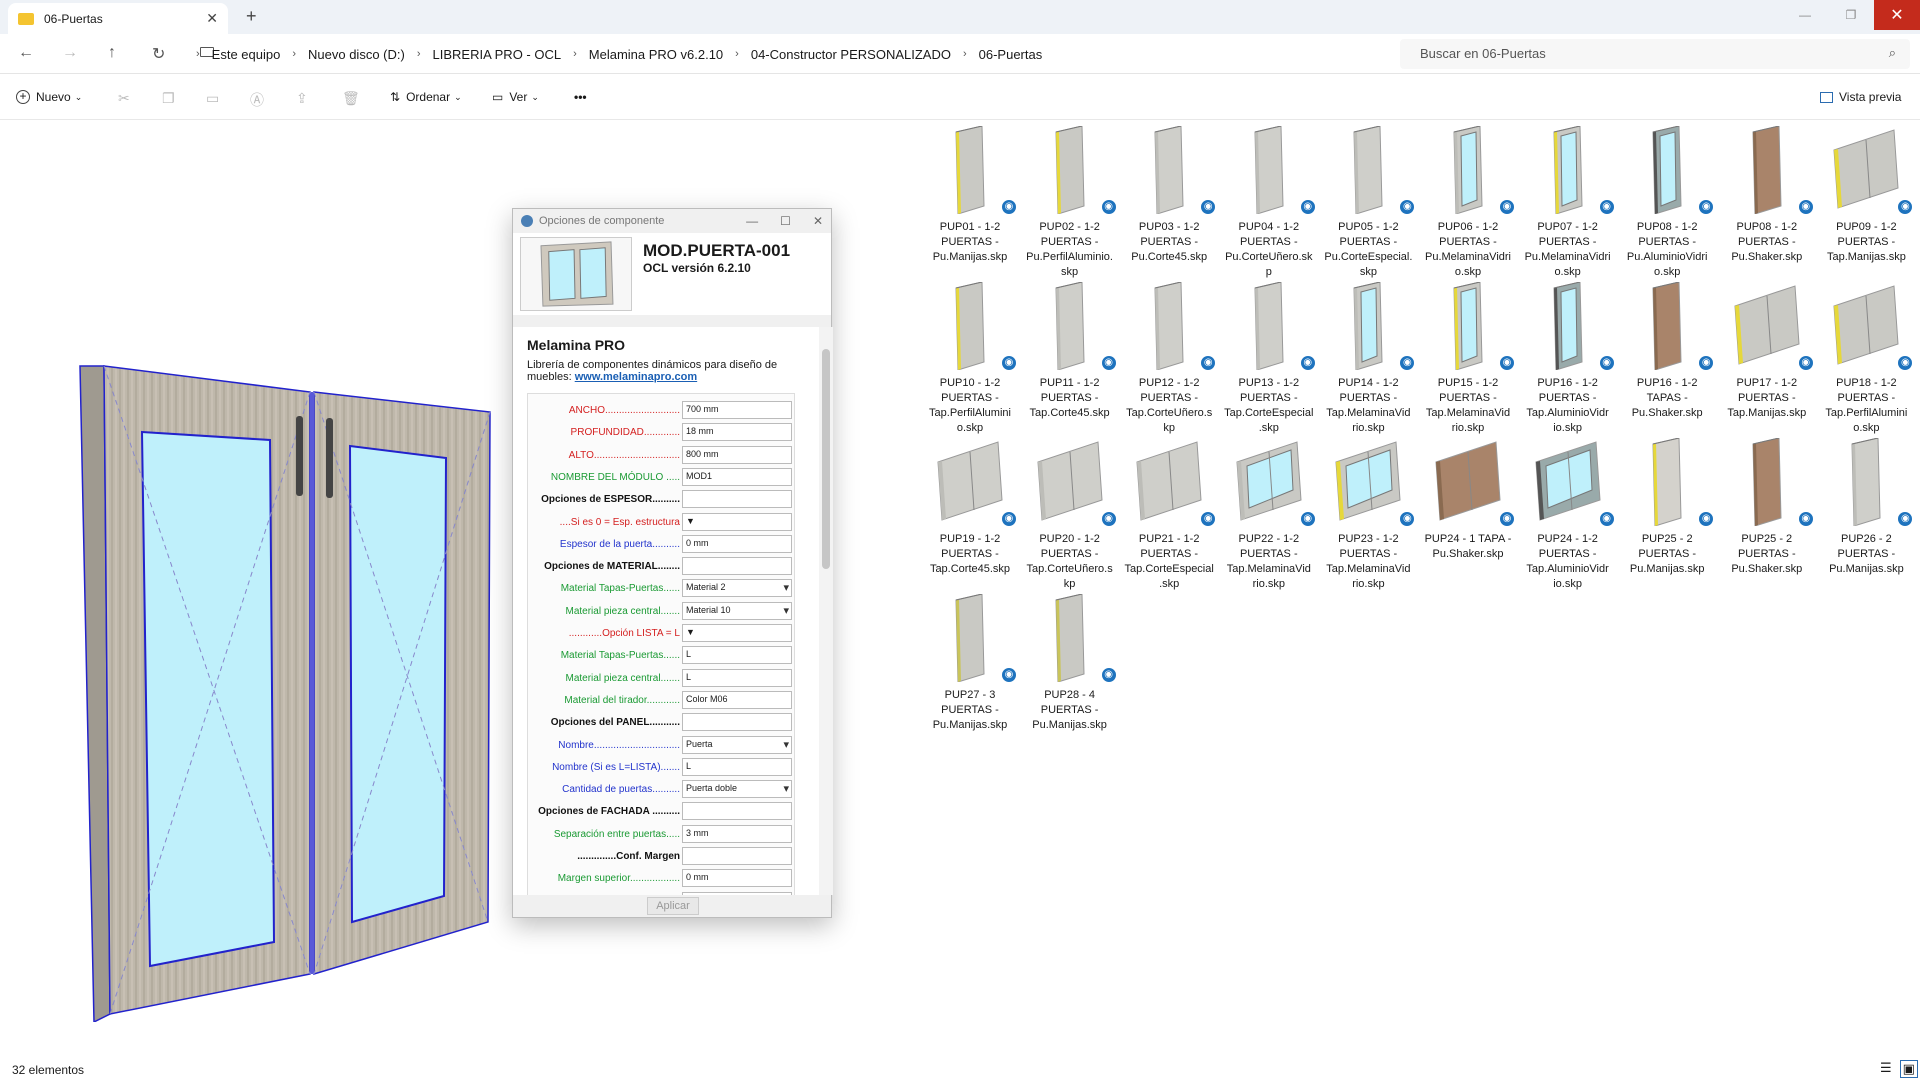  I want to click on details-view-icon: ☰, so click(1886, 1069).